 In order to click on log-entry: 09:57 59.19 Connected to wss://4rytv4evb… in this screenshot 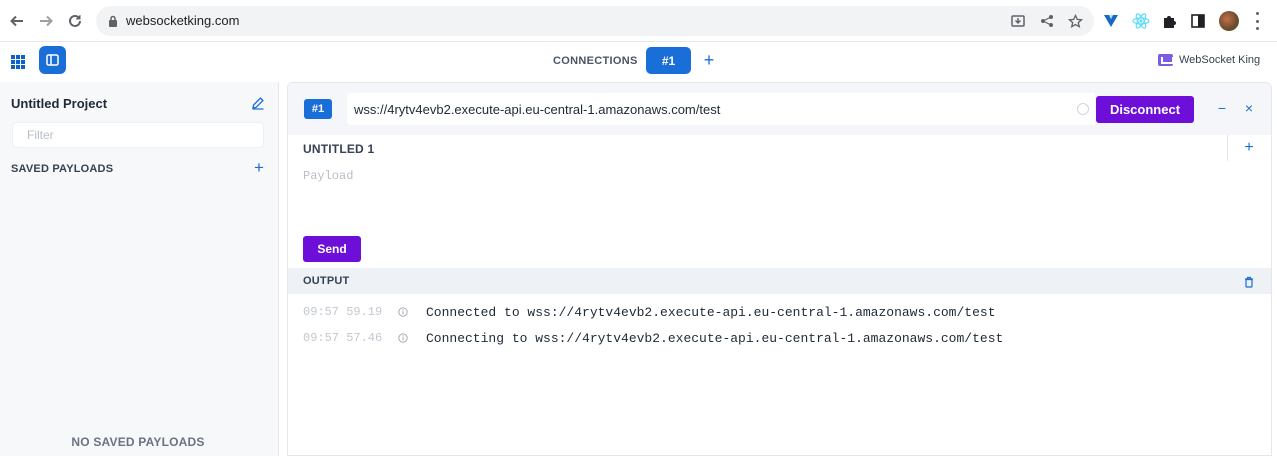, I will do `click(649, 312)`.